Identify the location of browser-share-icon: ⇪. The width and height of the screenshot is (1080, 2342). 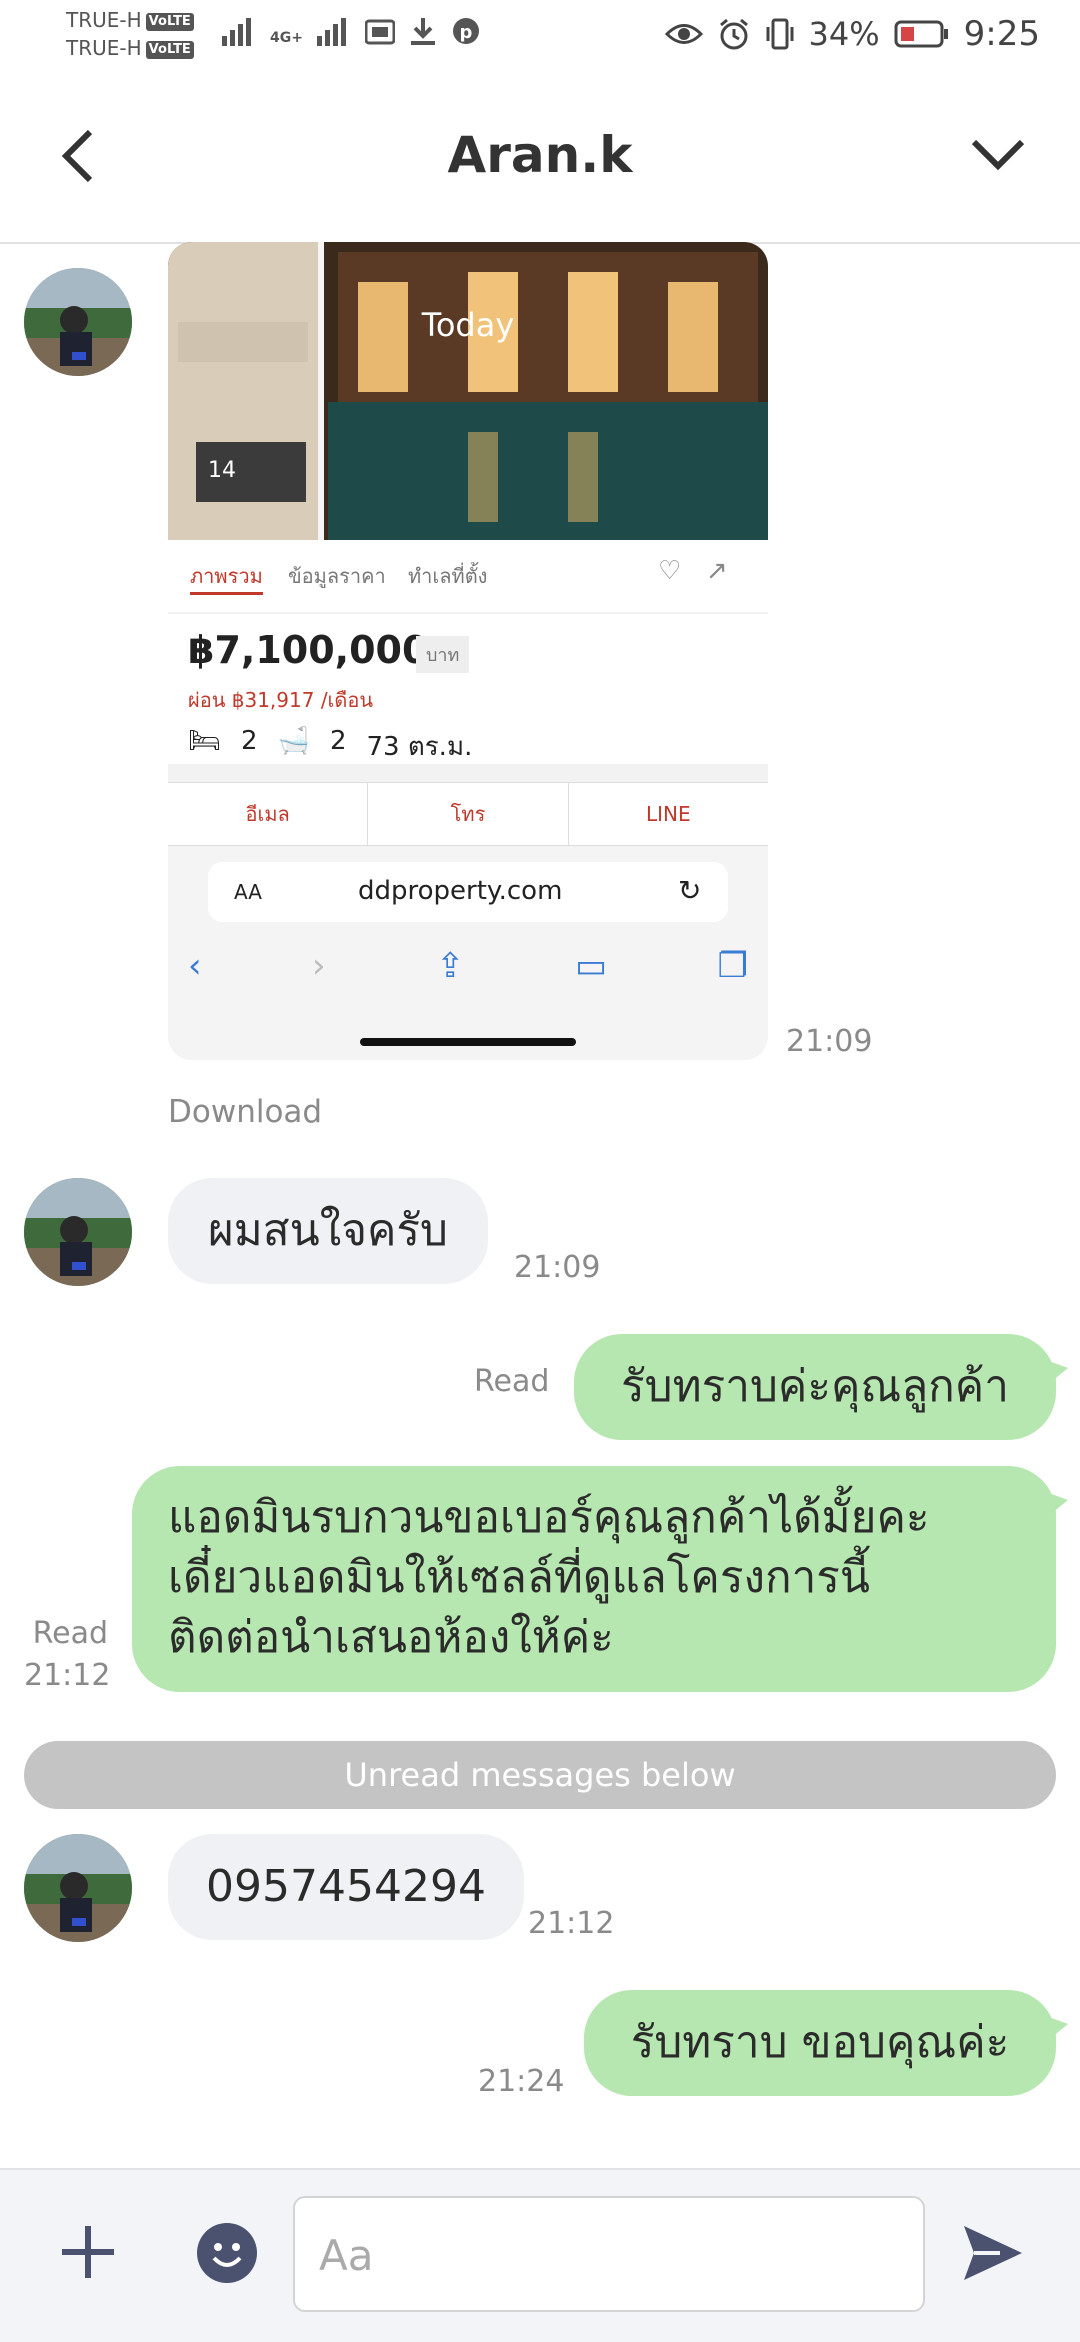
(450, 966).